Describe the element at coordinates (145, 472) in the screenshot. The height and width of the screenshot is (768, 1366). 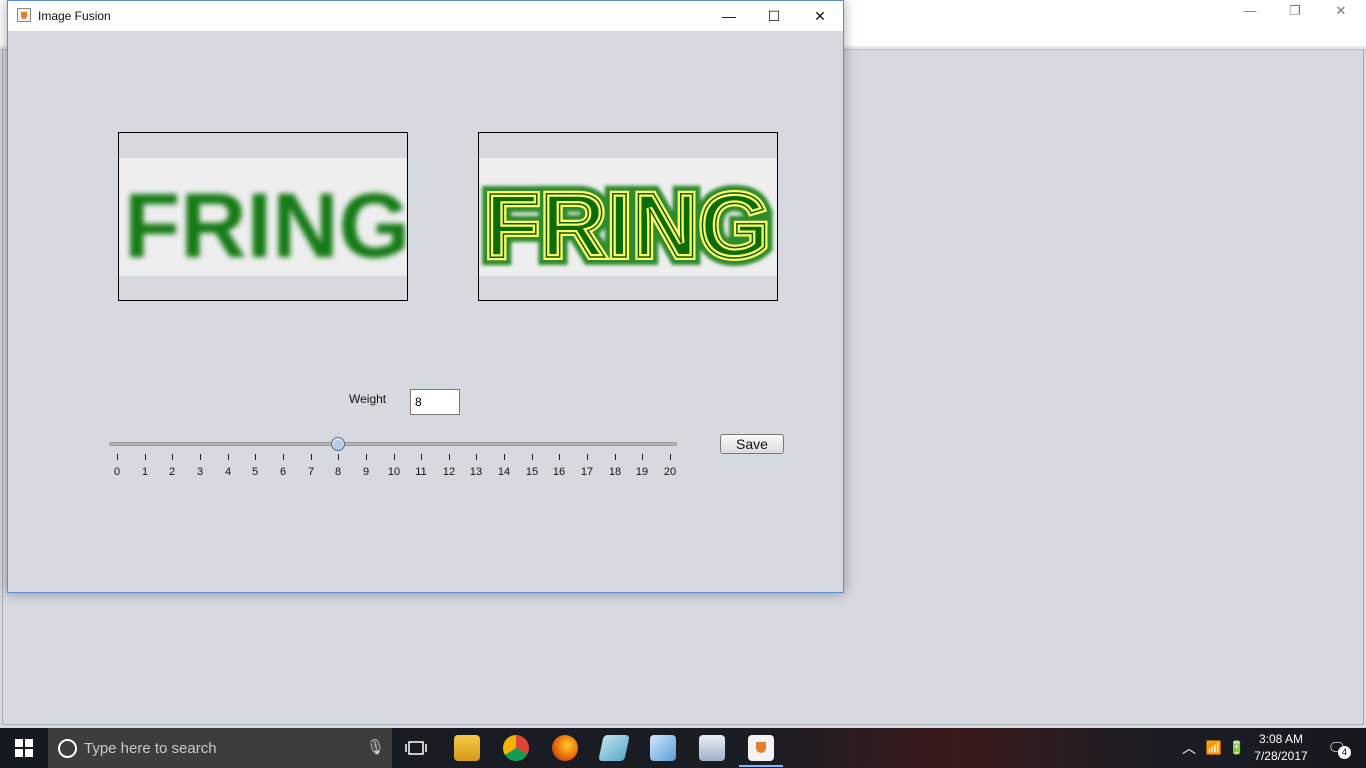
I see `slider-tick-label: 1` at that location.